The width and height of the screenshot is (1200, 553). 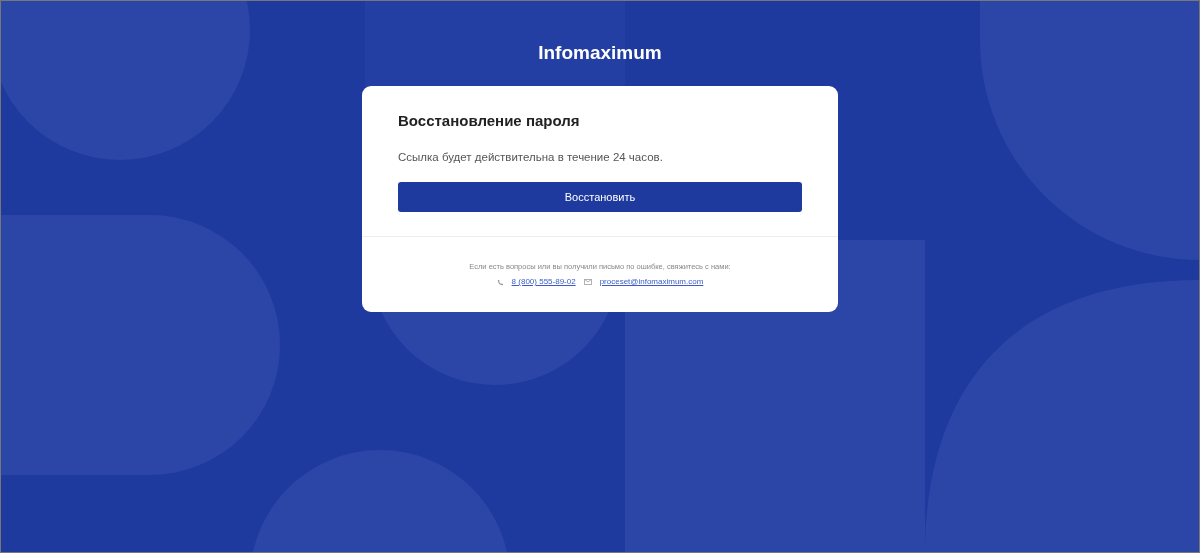 What do you see at coordinates (489, 121) in the screenshot?
I see `card-title: Восстановление пароля` at bounding box center [489, 121].